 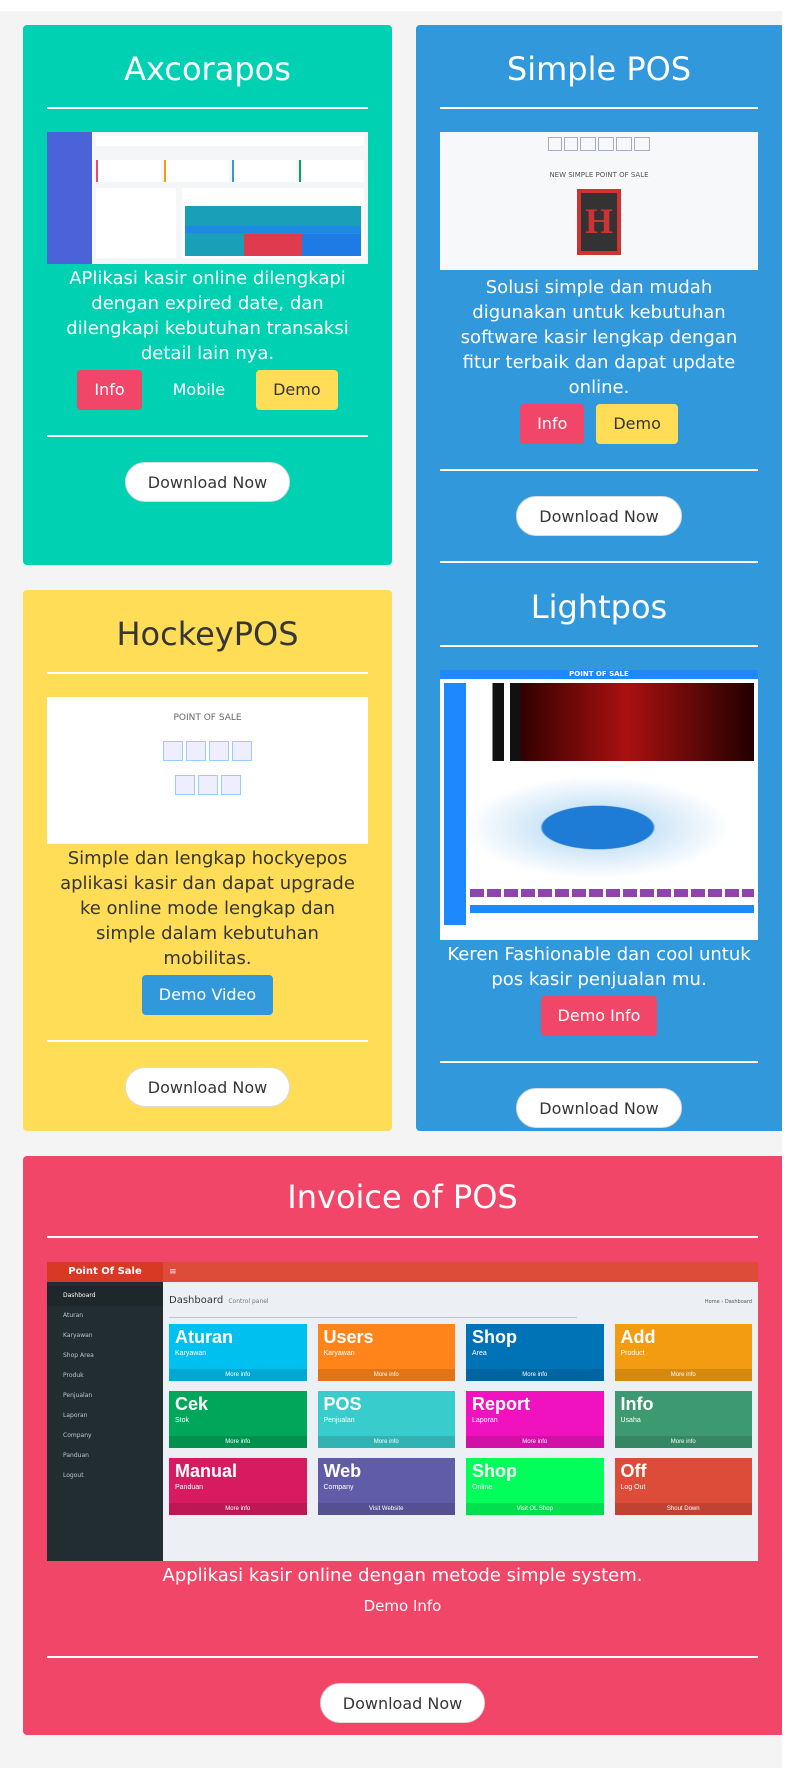 What do you see at coordinates (599, 1016) in the screenshot?
I see `demo-info-button: Demo Info` at bounding box center [599, 1016].